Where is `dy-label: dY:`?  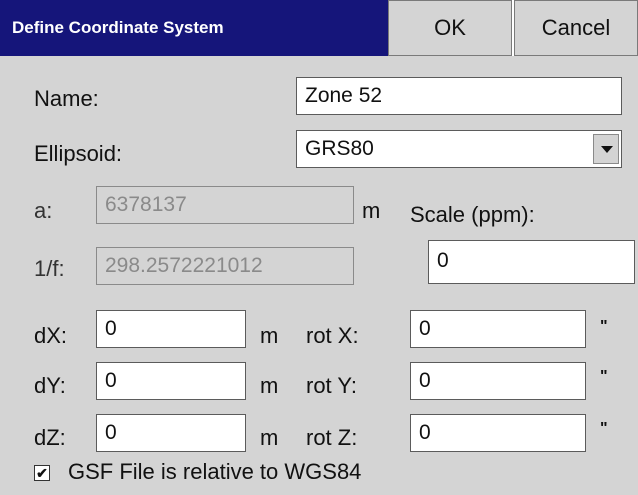
dy-label: dY: is located at coordinates (50, 385).